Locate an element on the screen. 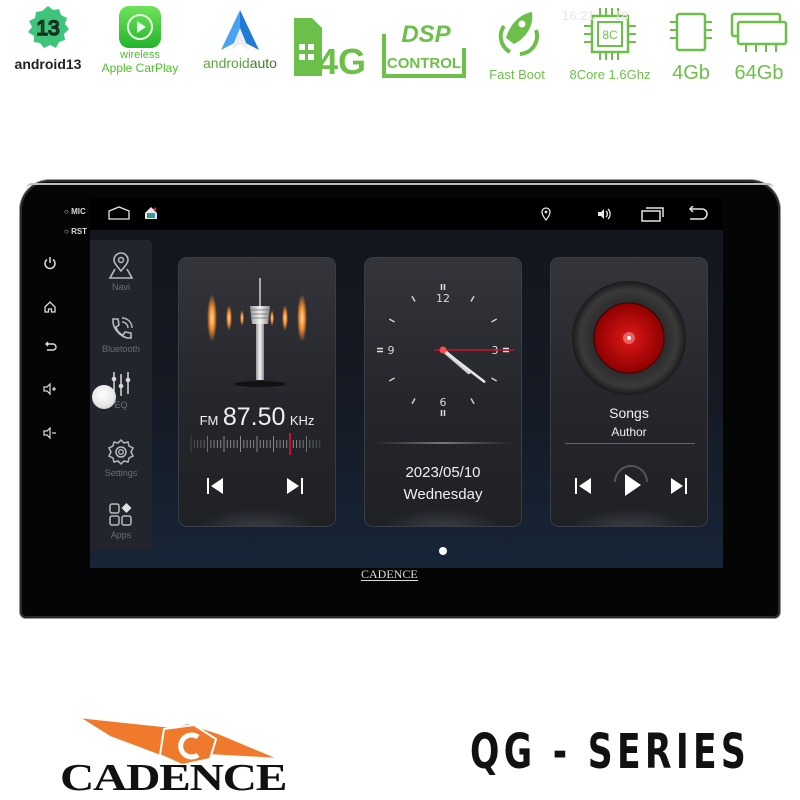  feature-carplay: wireless Apple CarPlay is located at coordinates (140, 39).